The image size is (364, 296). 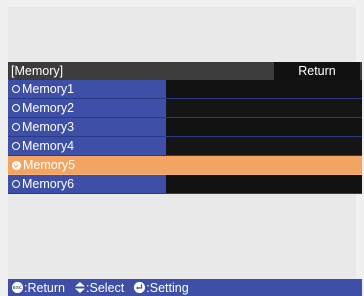 What do you see at coordinates (87, 165) in the screenshot?
I see `memory-item-label-area: Memory5` at bounding box center [87, 165].